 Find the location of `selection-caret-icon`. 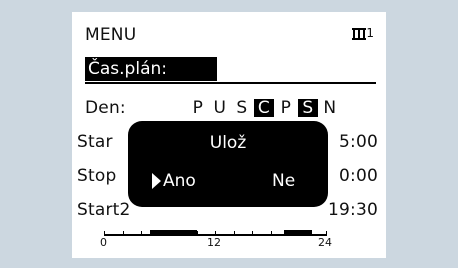

selection-caret-icon is located at coordinates (156, 181).